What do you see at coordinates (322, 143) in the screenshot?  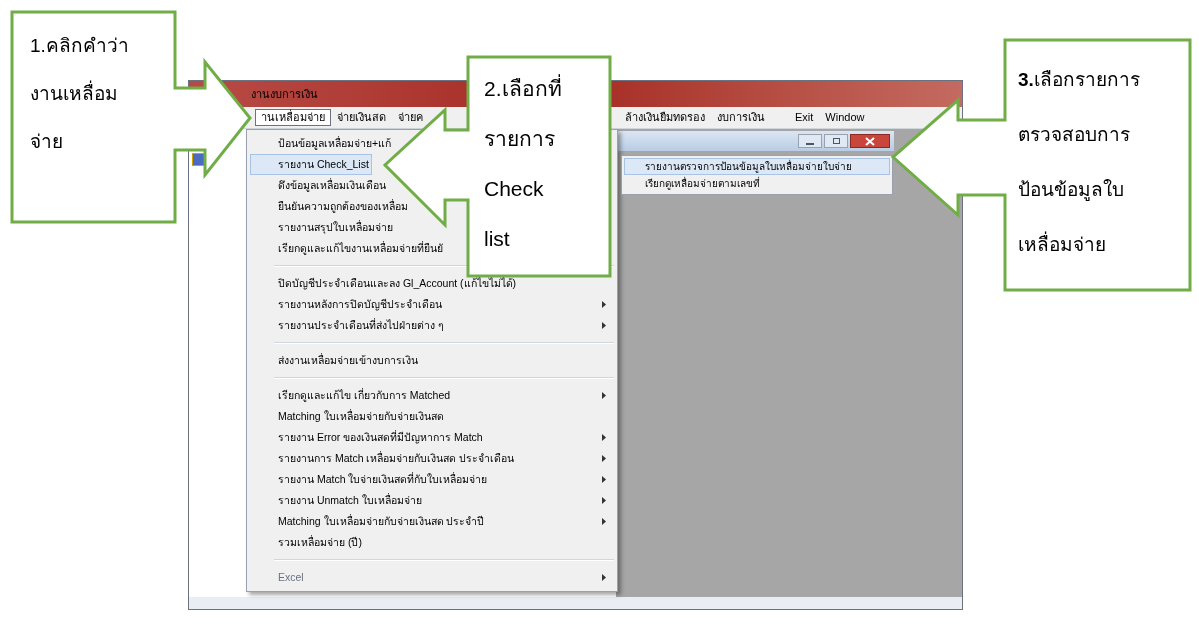 I see `menu-item: ป้อนข้อมูลเหลื่อมจ่าย+แก้` at bounding box center [322, 143].